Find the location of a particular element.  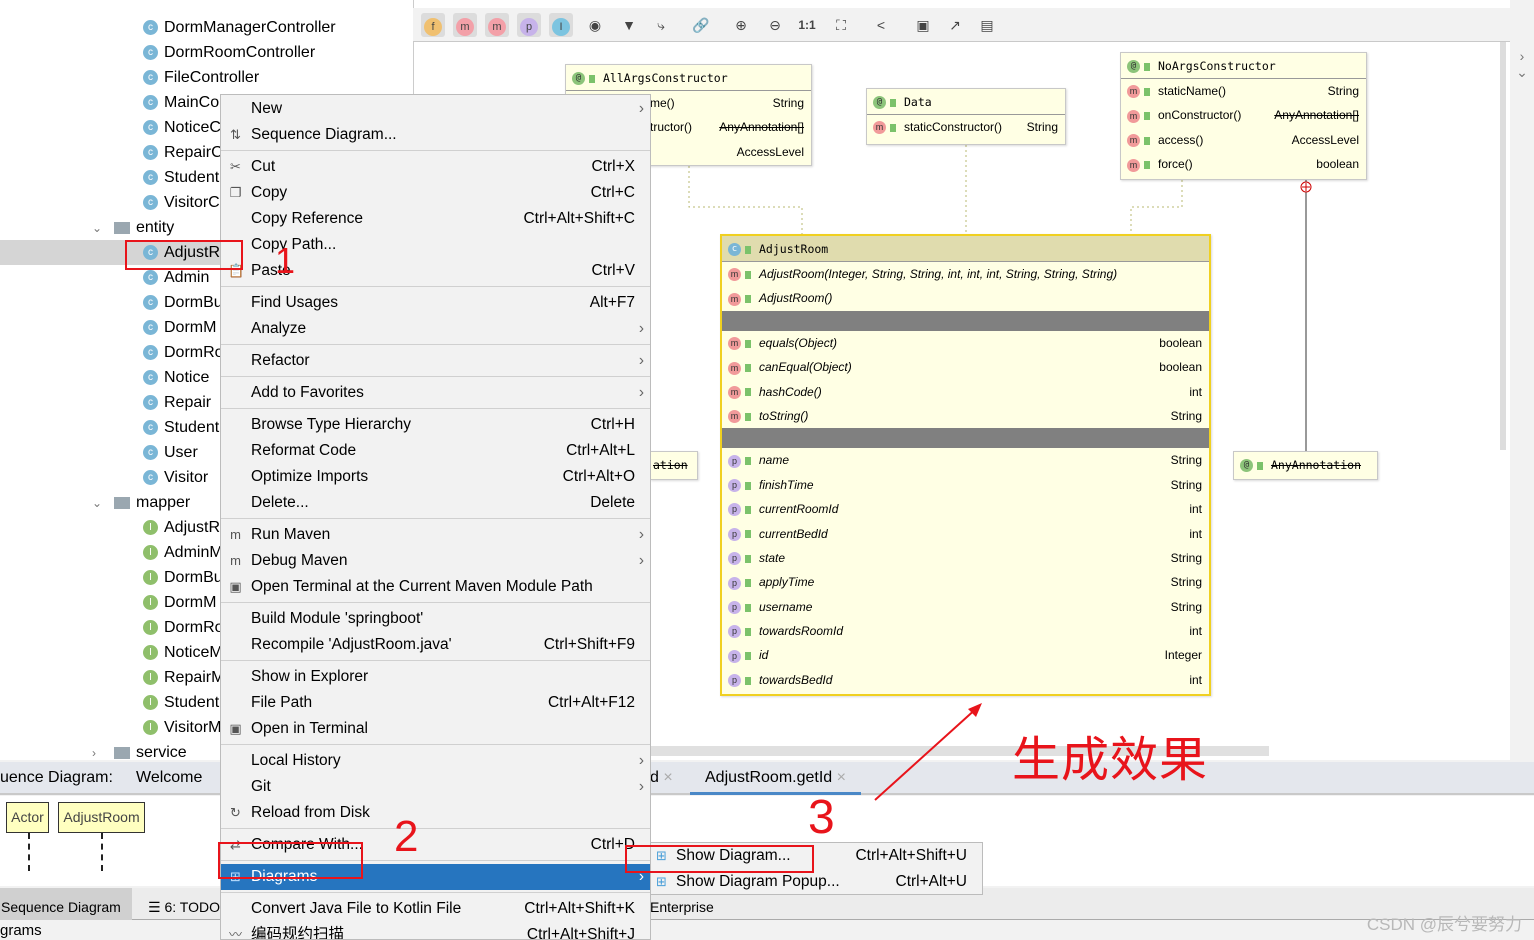

menu-item-refactor: Refactor › is located at coordinates (435, 361).